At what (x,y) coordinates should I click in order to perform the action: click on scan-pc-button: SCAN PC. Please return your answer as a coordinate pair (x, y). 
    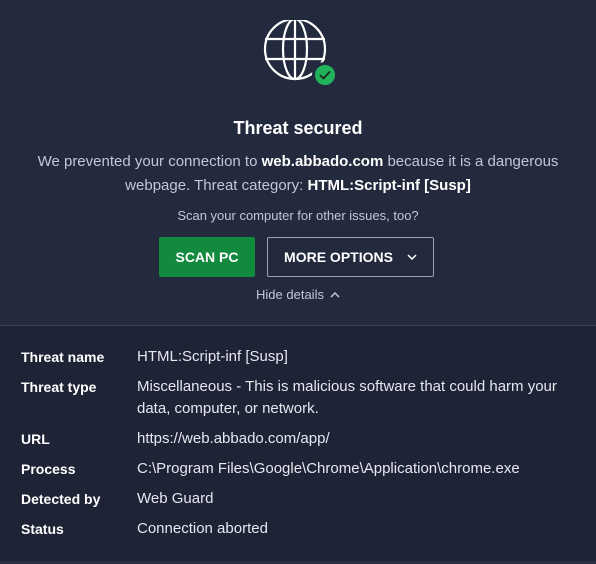
    Looking at the image, I should click on (207, 257).